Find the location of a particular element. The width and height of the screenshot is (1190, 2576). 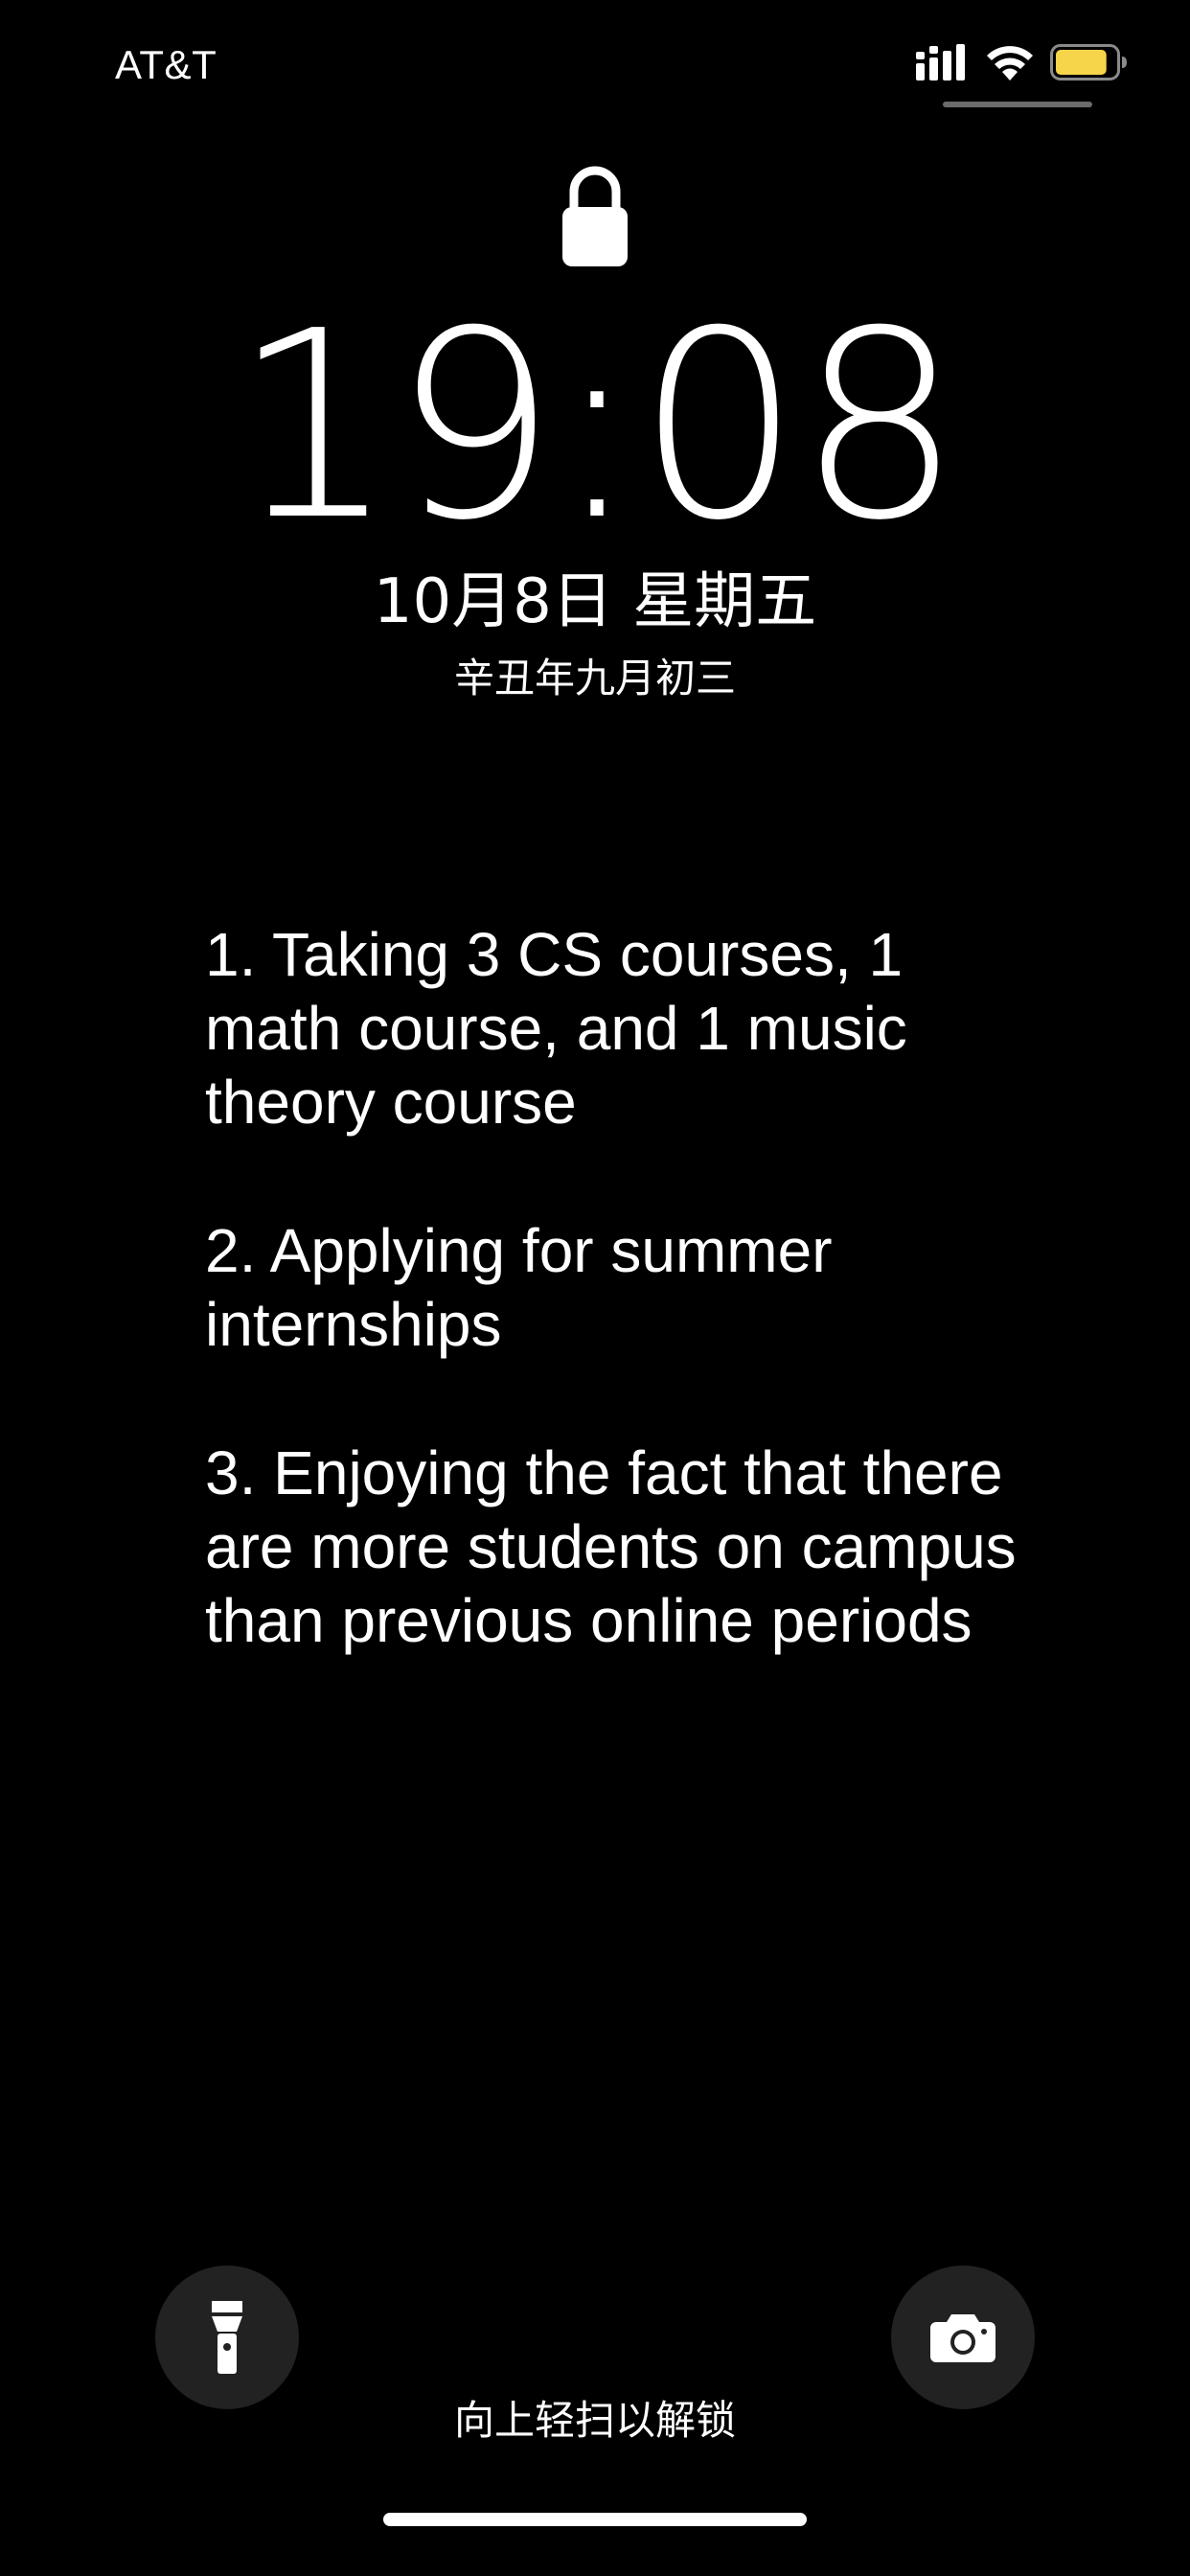

flashlight-button is located at coordinates (227, 2337).